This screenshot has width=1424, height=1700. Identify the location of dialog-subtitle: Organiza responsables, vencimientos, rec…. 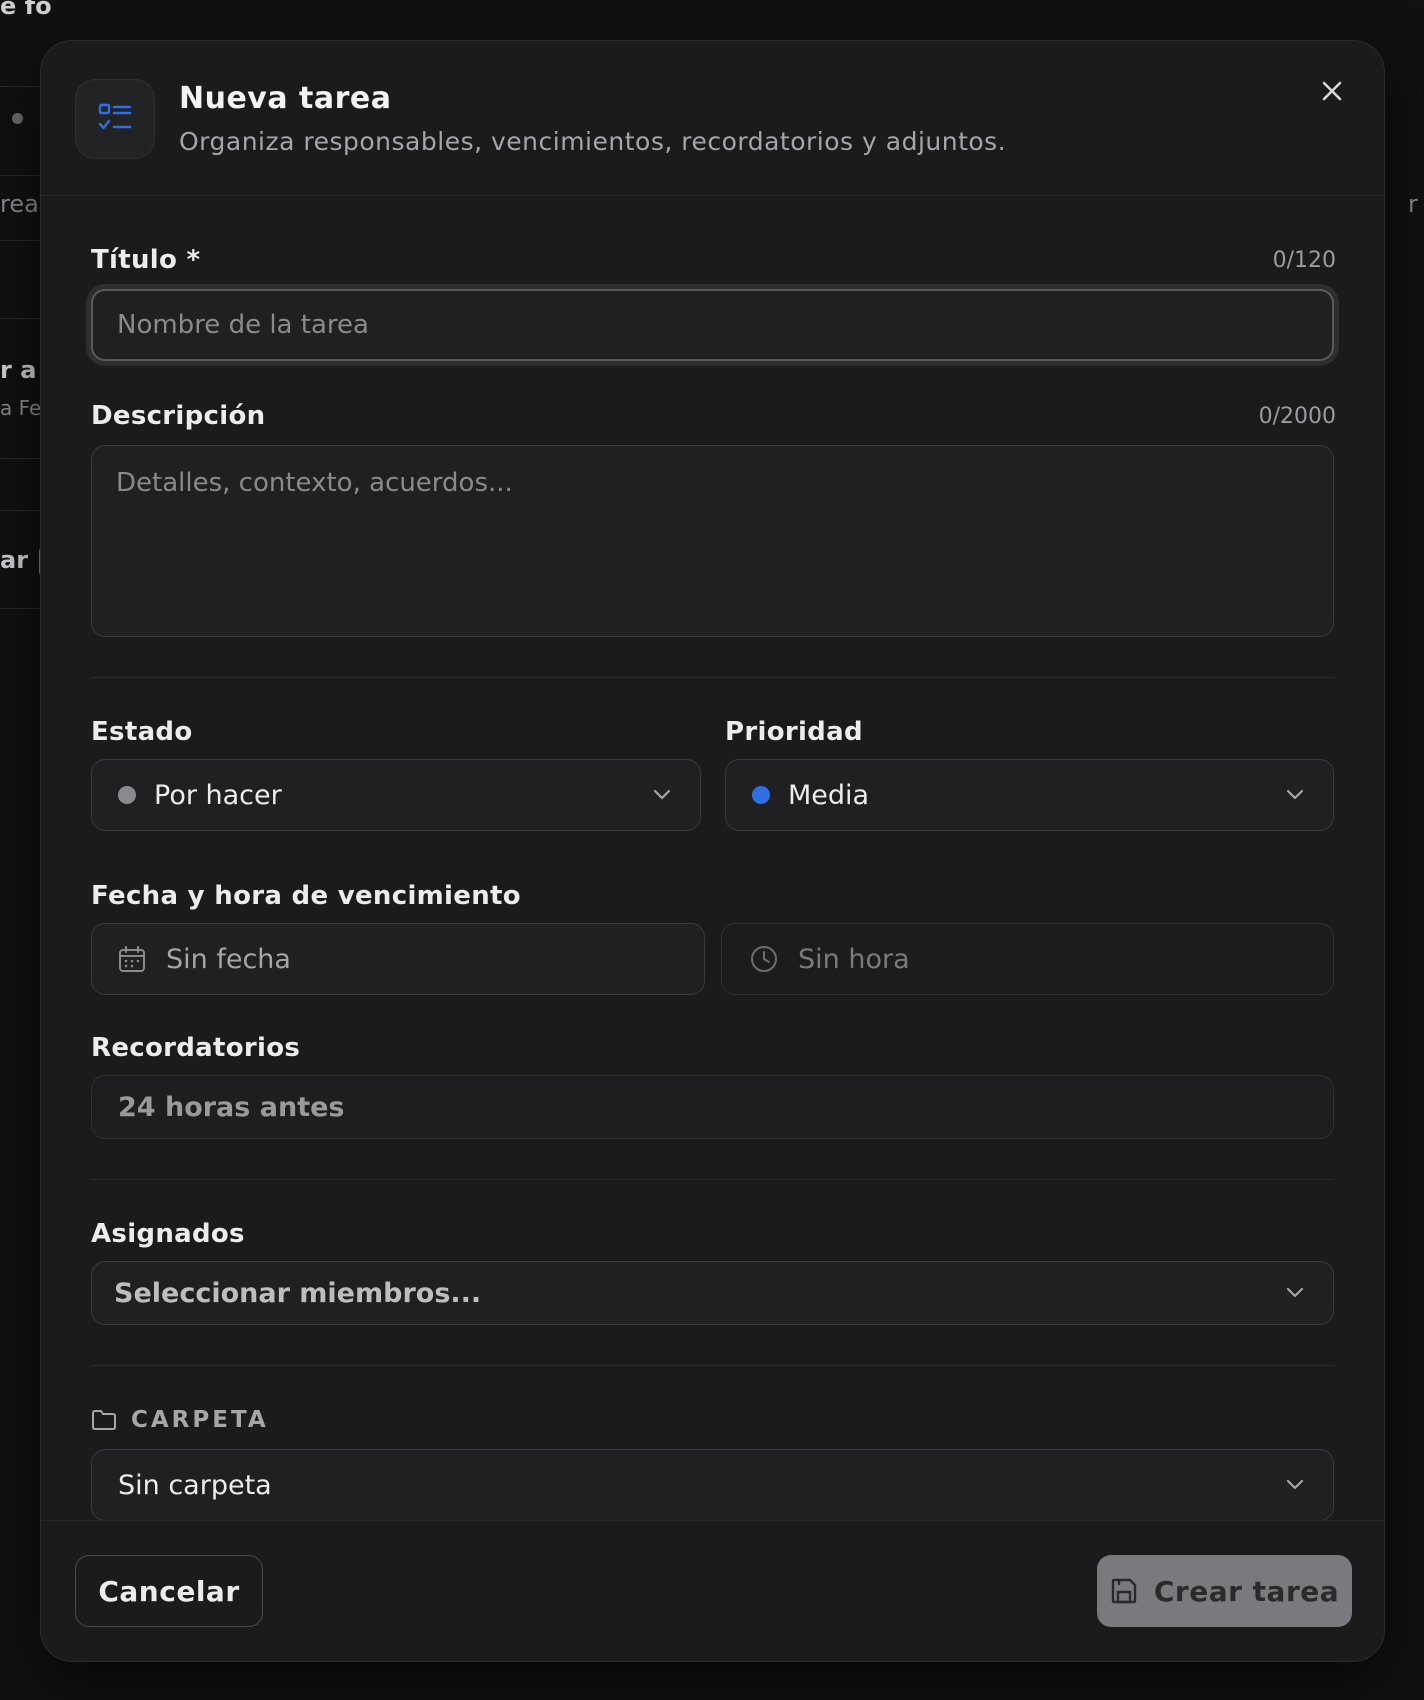
(593, 141).